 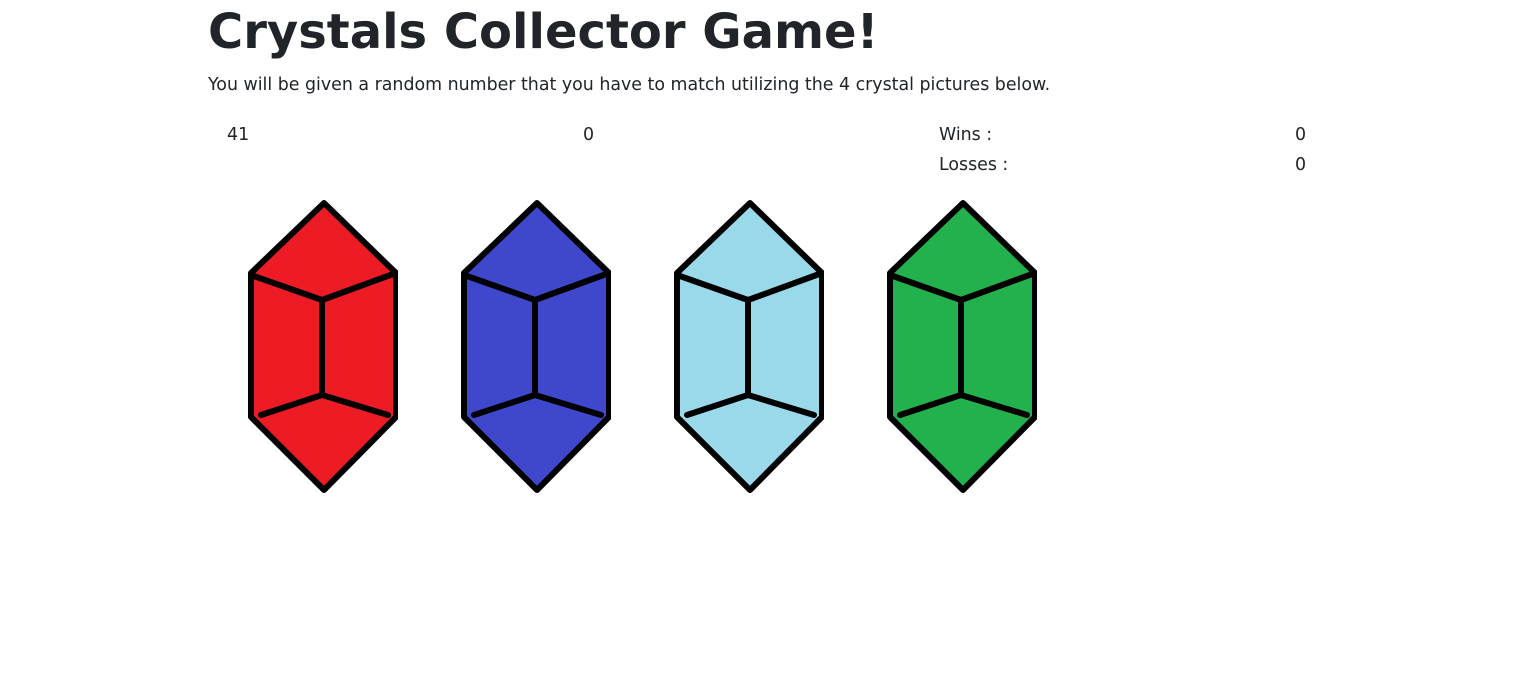 I want to click on green-crystal-icon, so click(x=962, y=346).